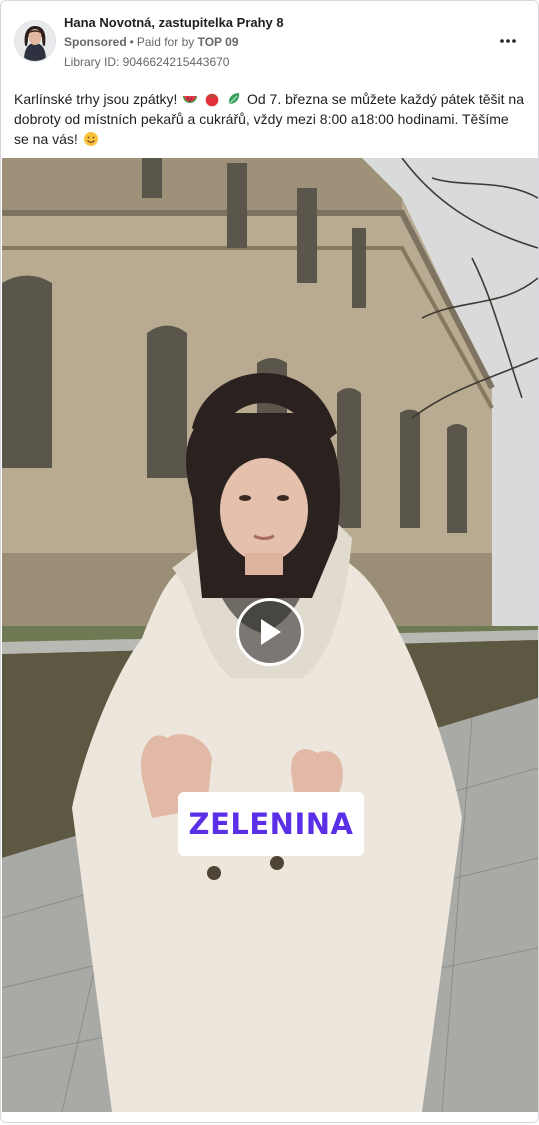 The width and height of the screenshot is (539, 1125). I want to click on watermelon-emoji-icon, so click(190, 99).